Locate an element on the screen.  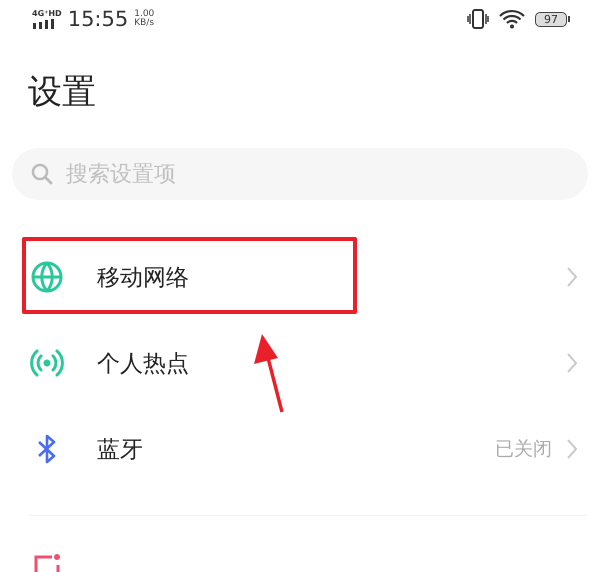
globe-icon is located at coordinates (47, 277).